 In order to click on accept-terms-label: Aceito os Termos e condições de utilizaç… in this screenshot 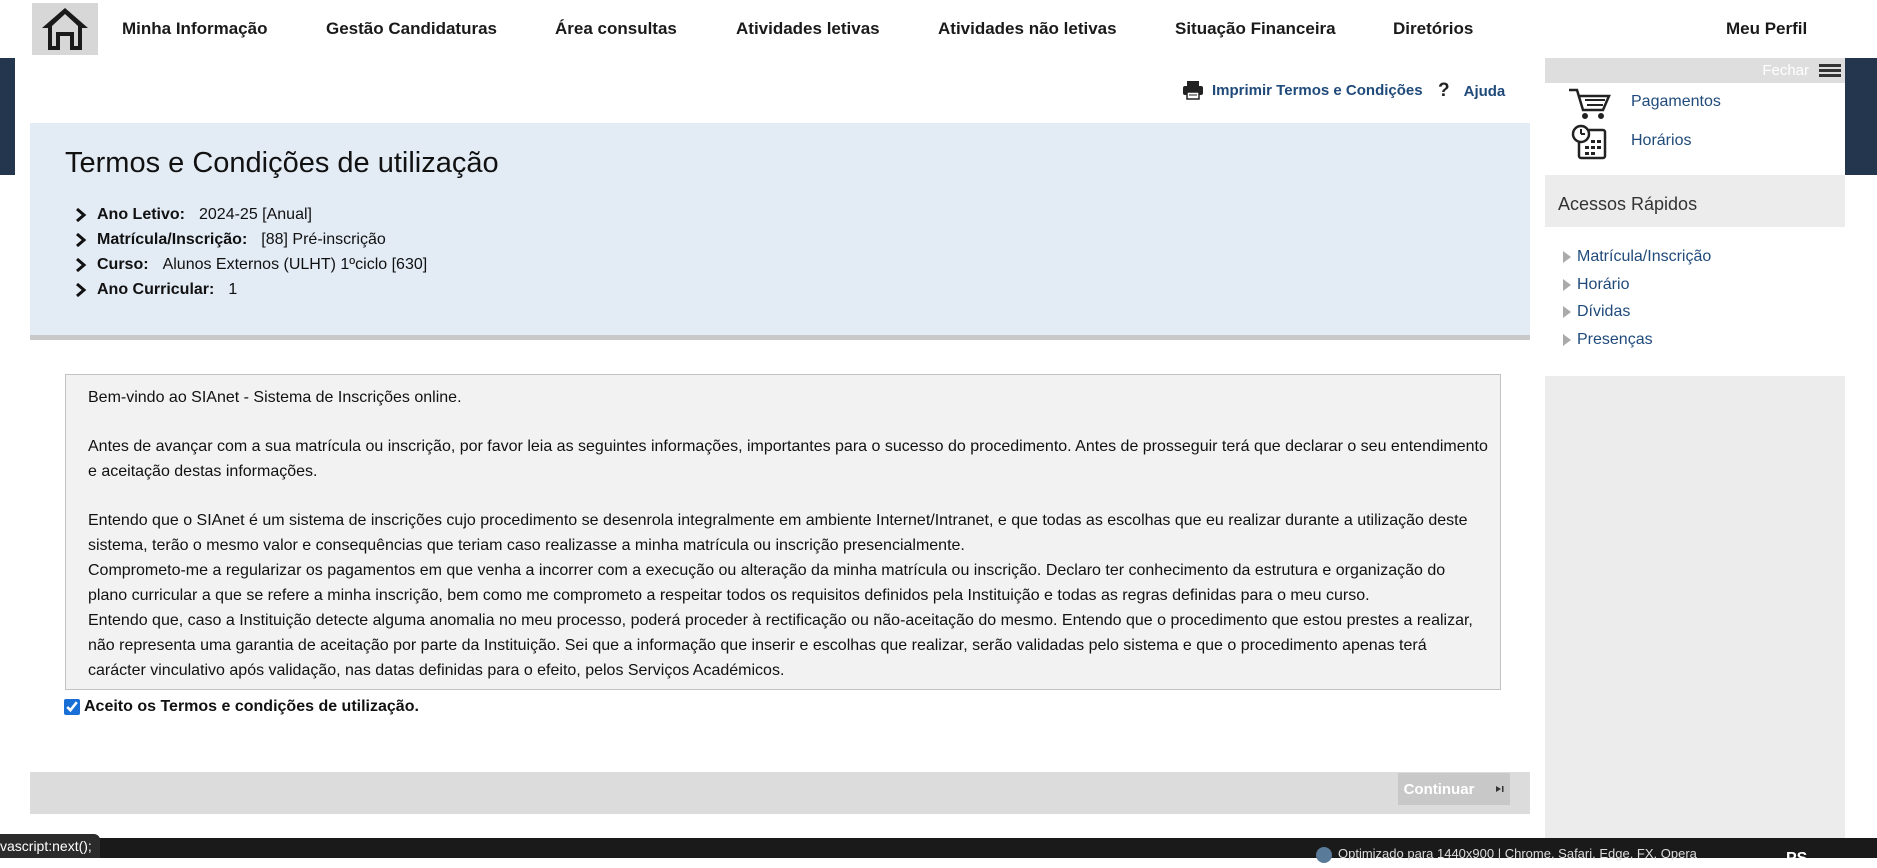, I will do `click(251, 707)`.